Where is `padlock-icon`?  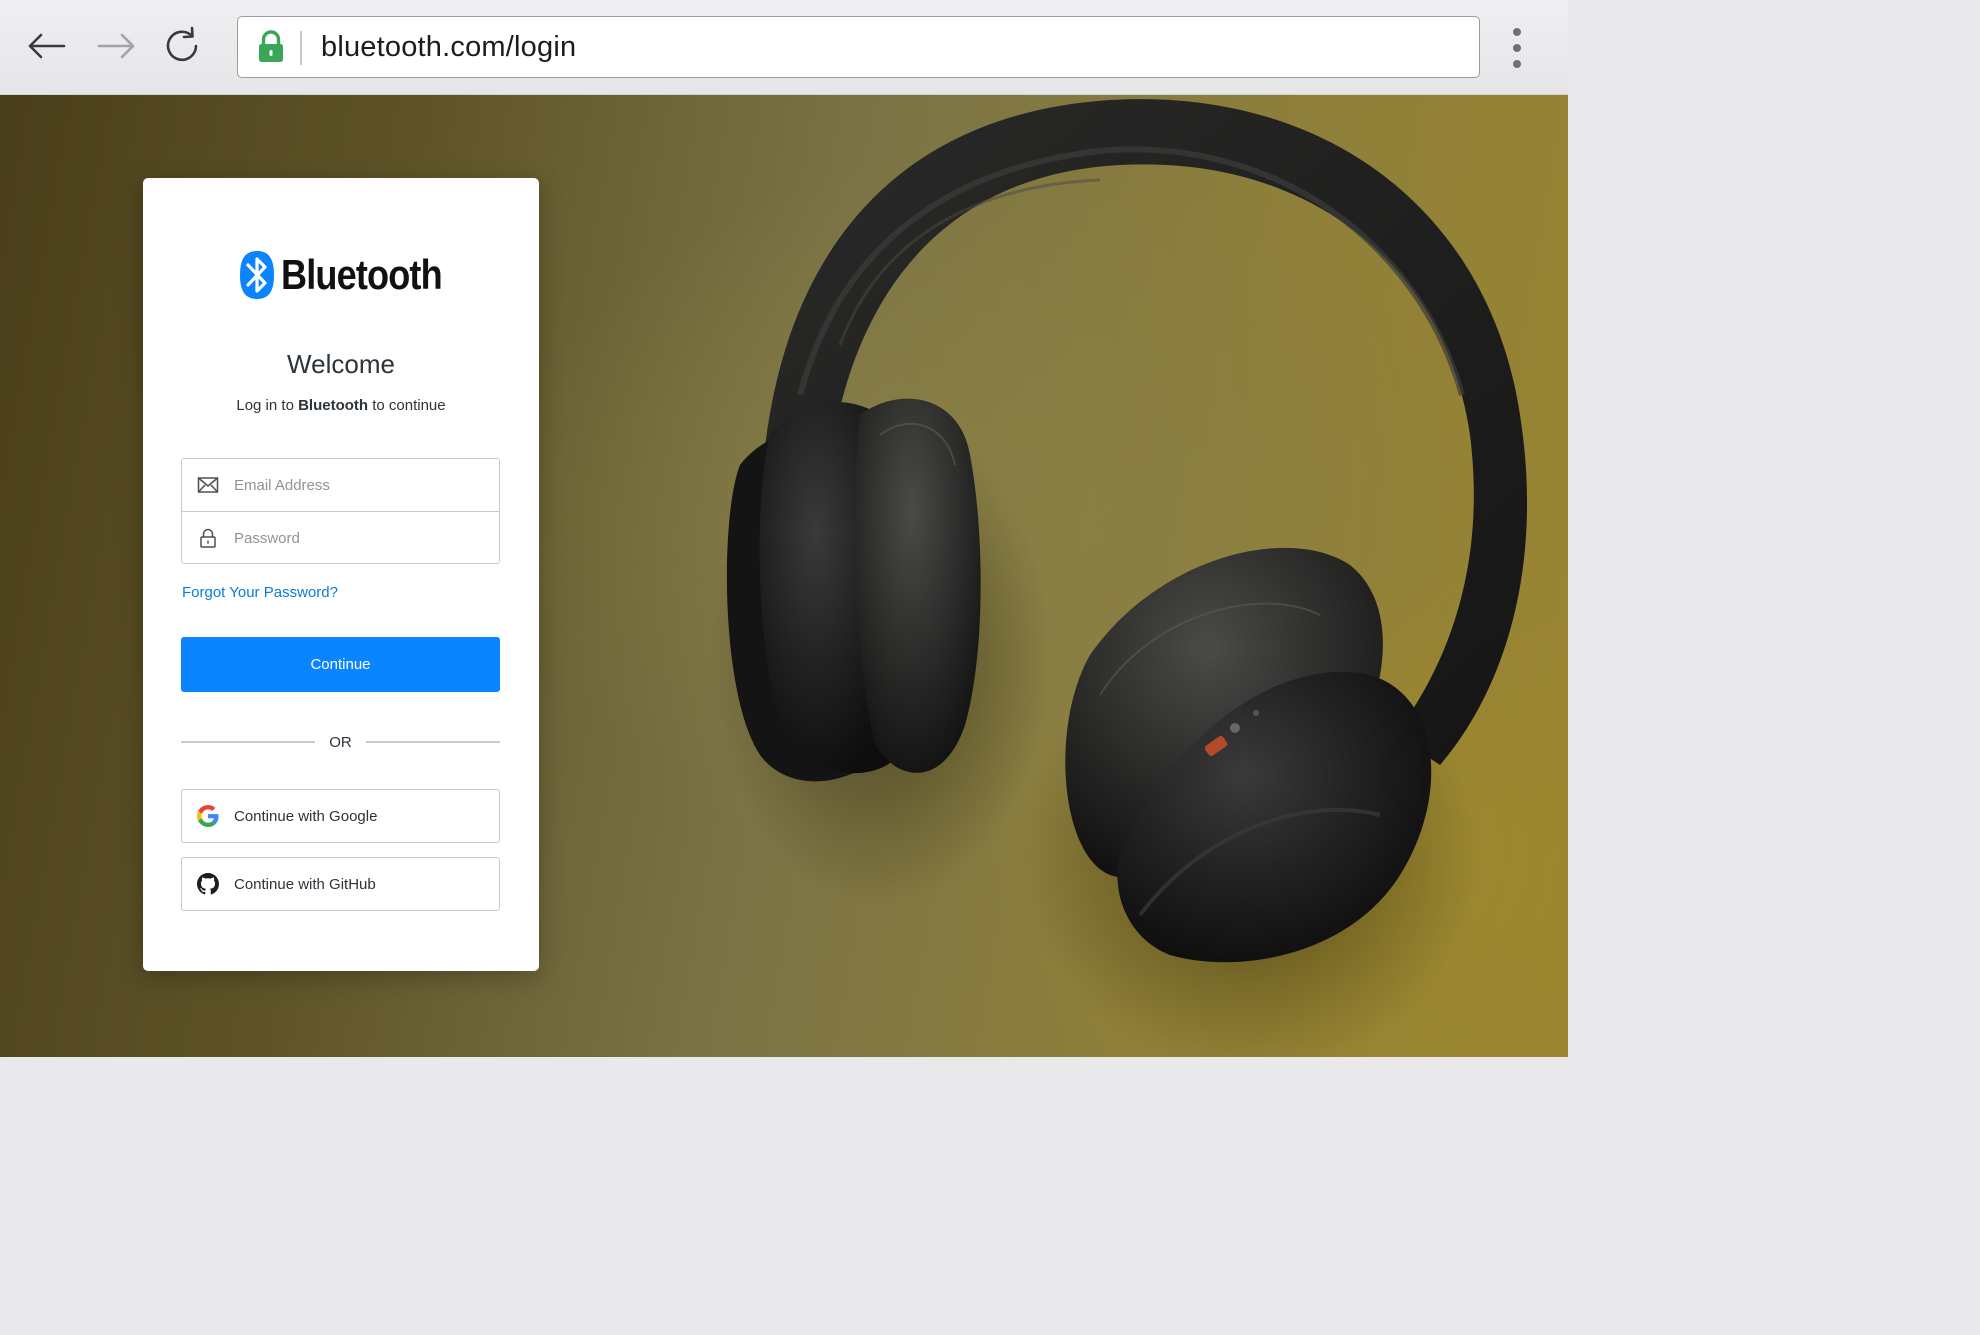 padlock-icon is located at coordinates (208, 538).